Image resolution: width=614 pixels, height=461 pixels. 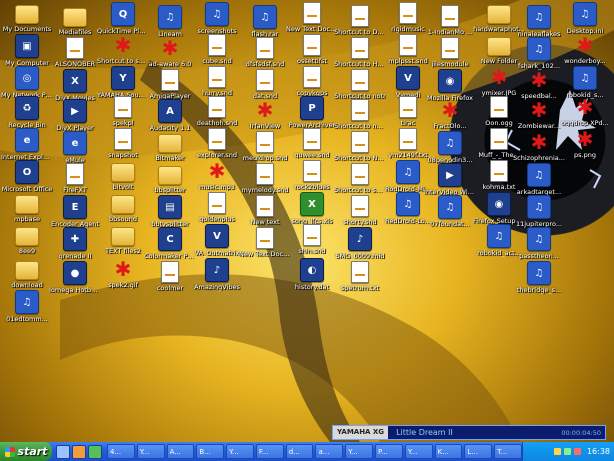 I want to click on clock: 16:38, so click(x=598, y=451).